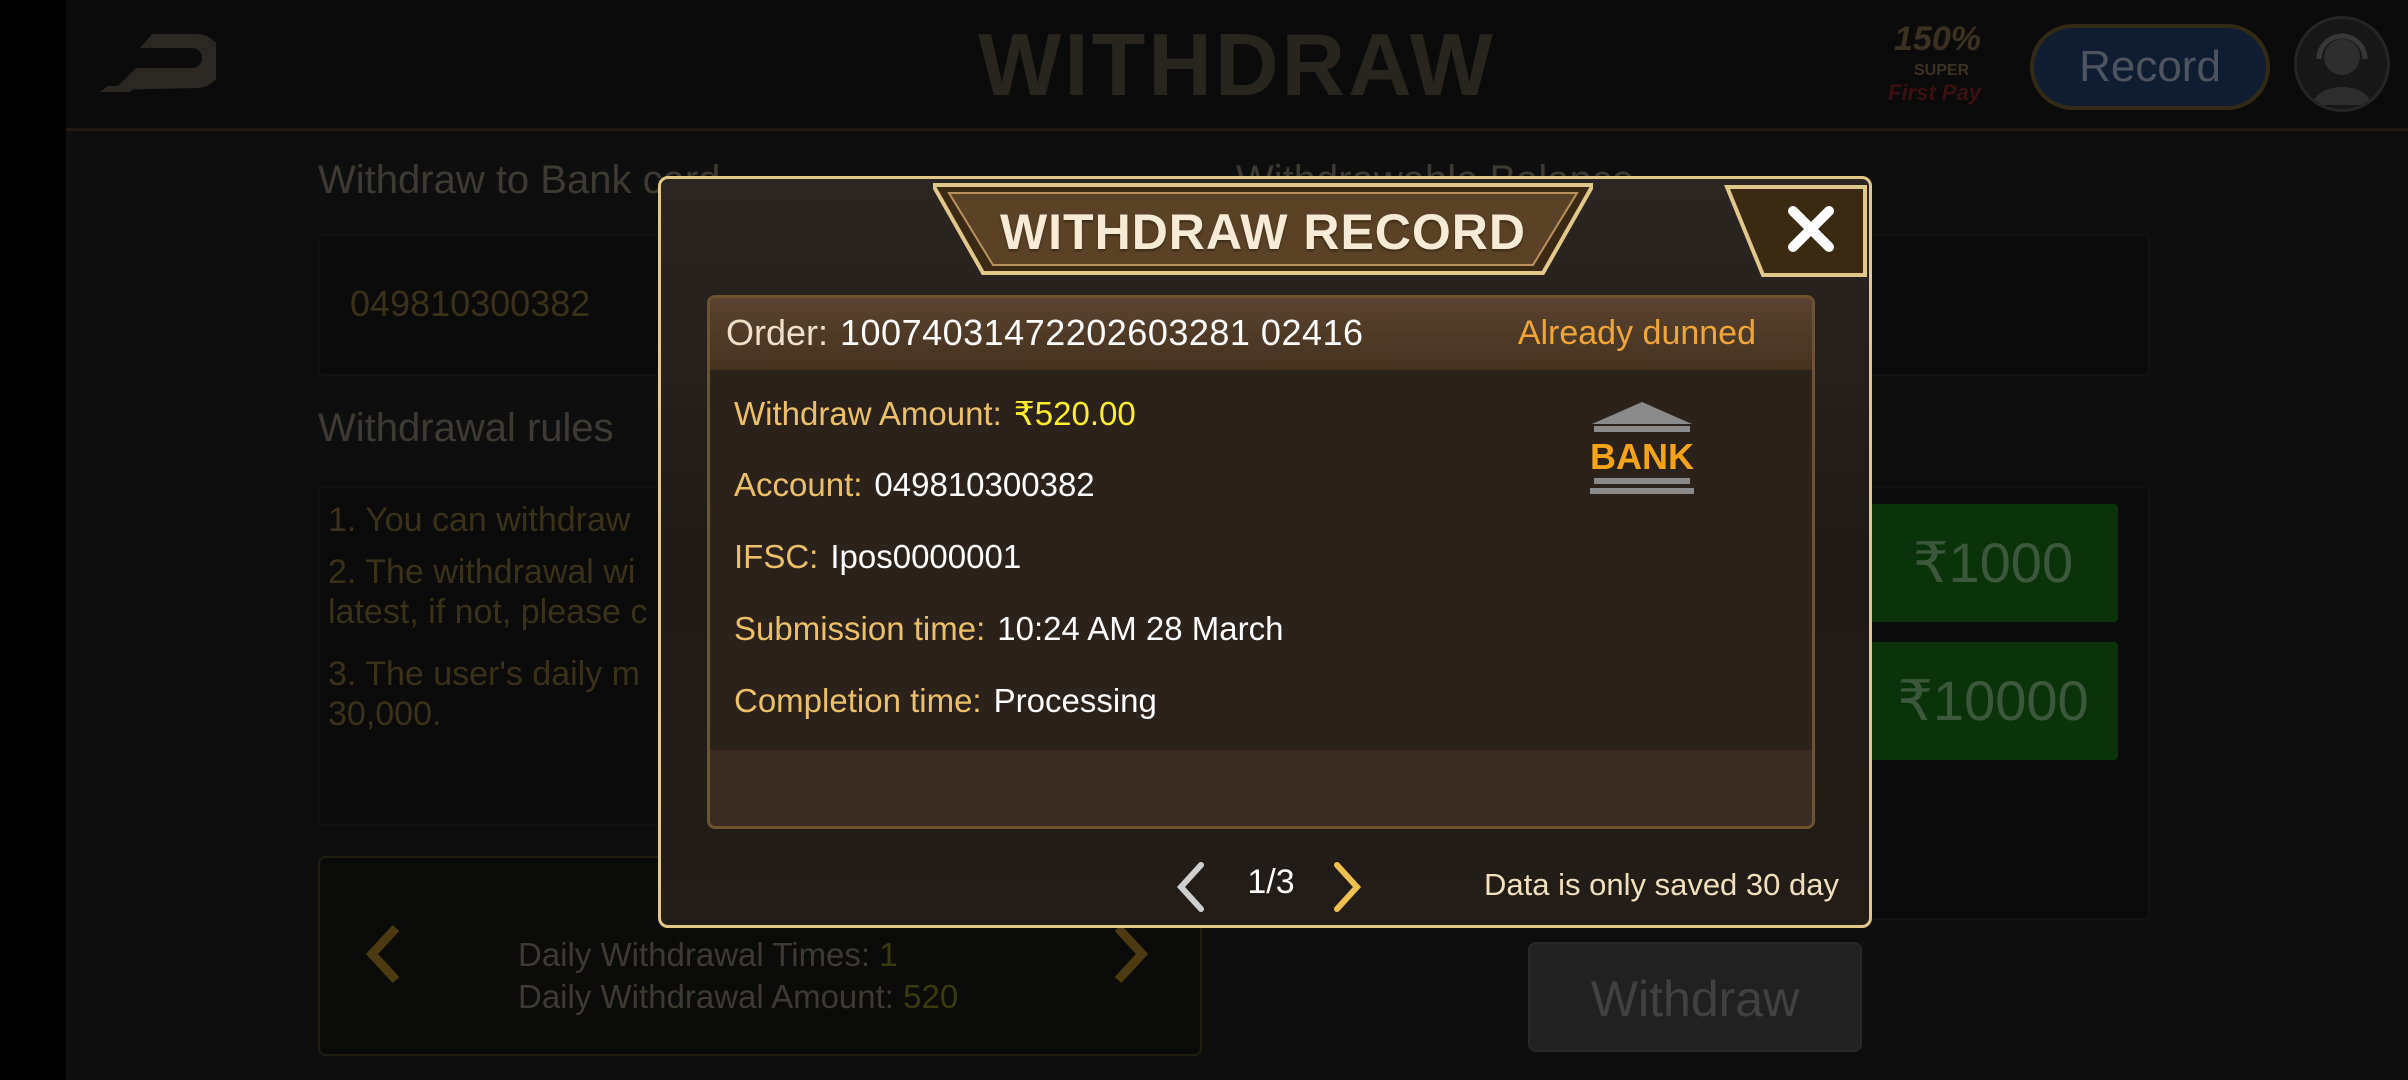  What do you see at coordinates (1261, 788) in the screenshot?
I see `card-footer` at bounding box center [1261, 788].